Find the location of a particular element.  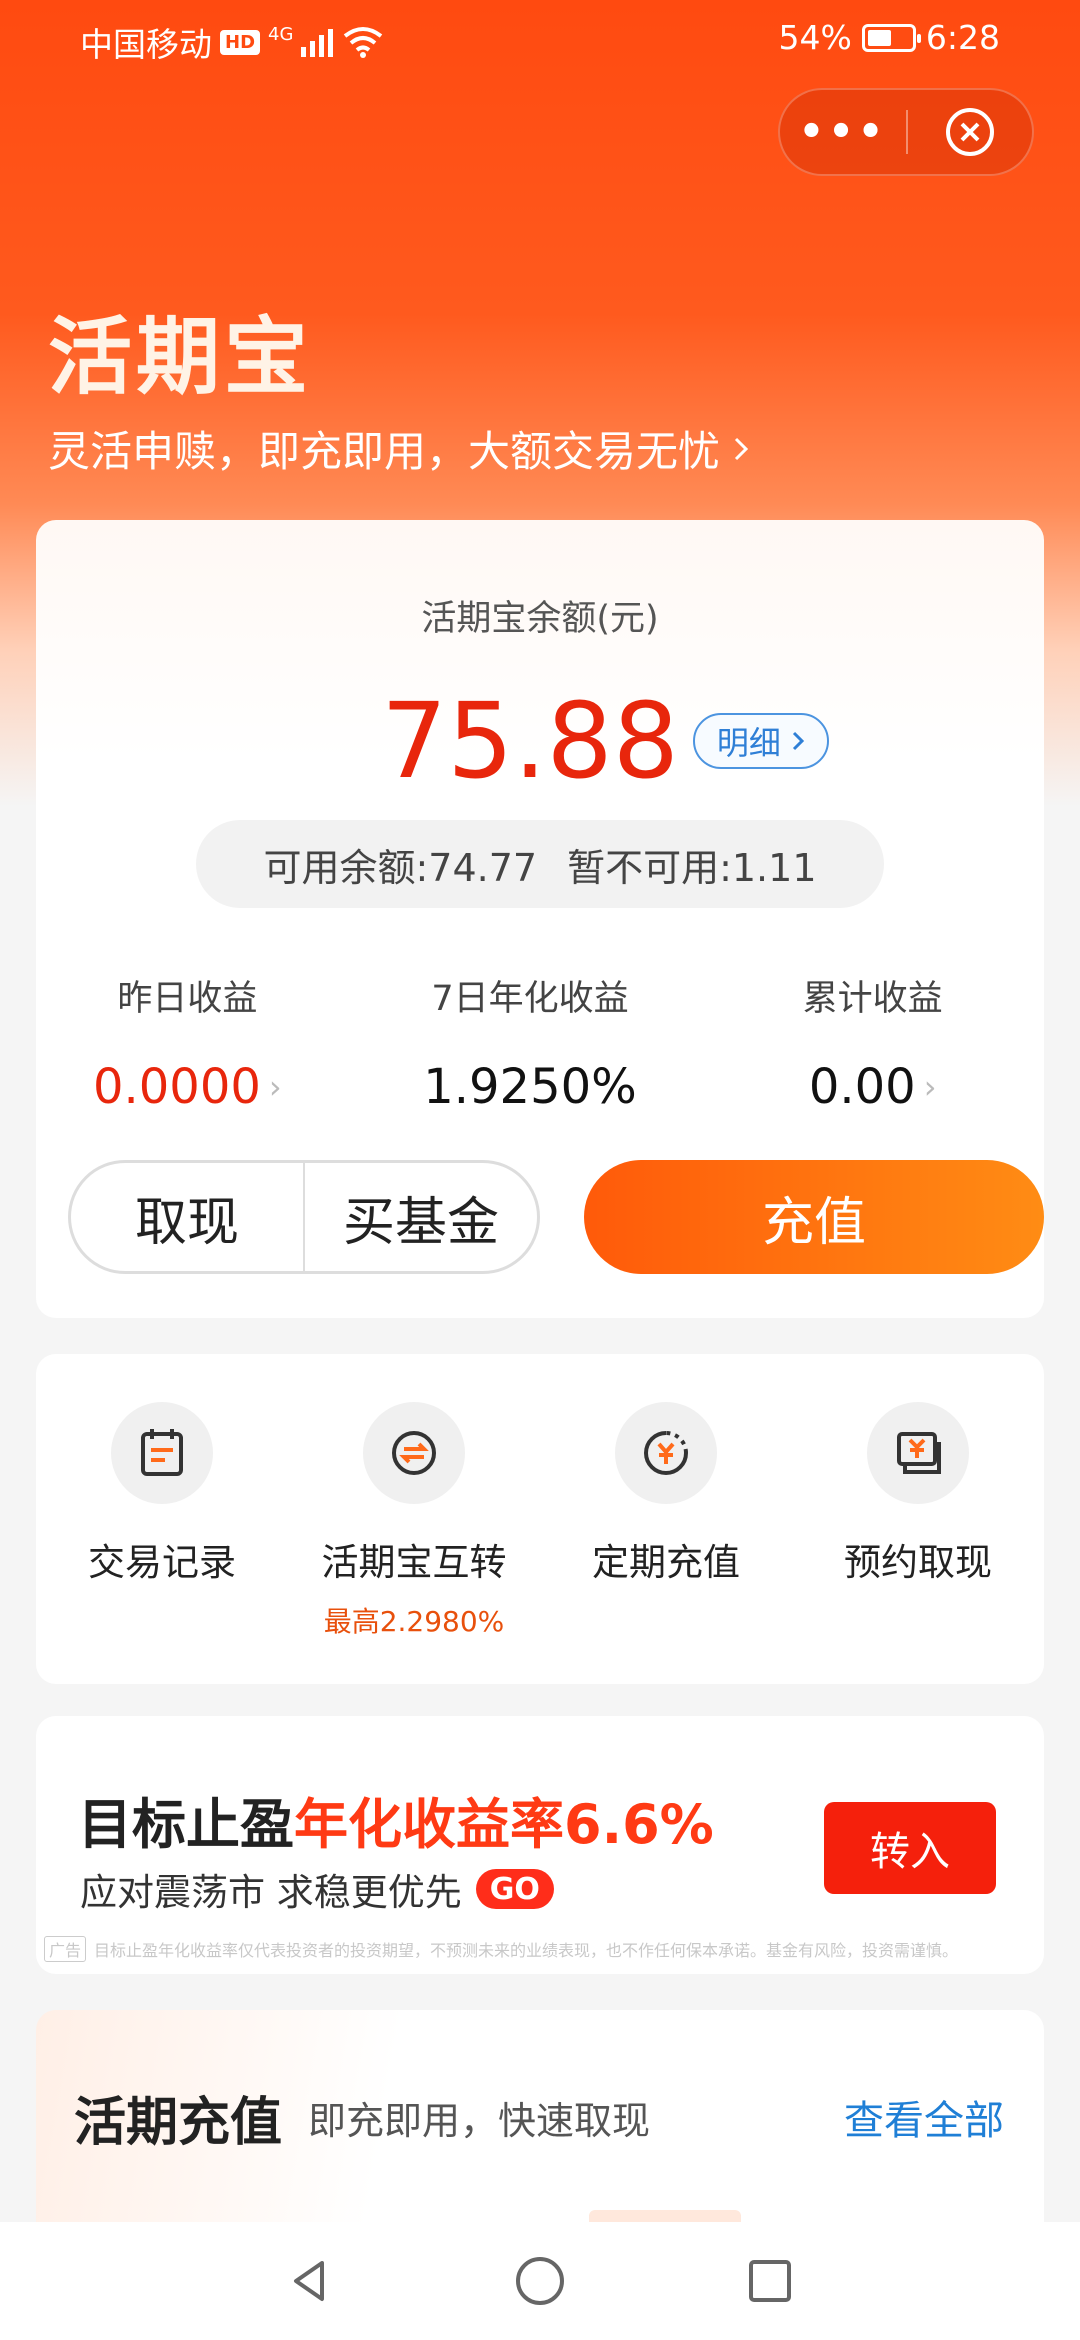

quick-link-label: 定期充值 is located at coordinates (666, 1562).